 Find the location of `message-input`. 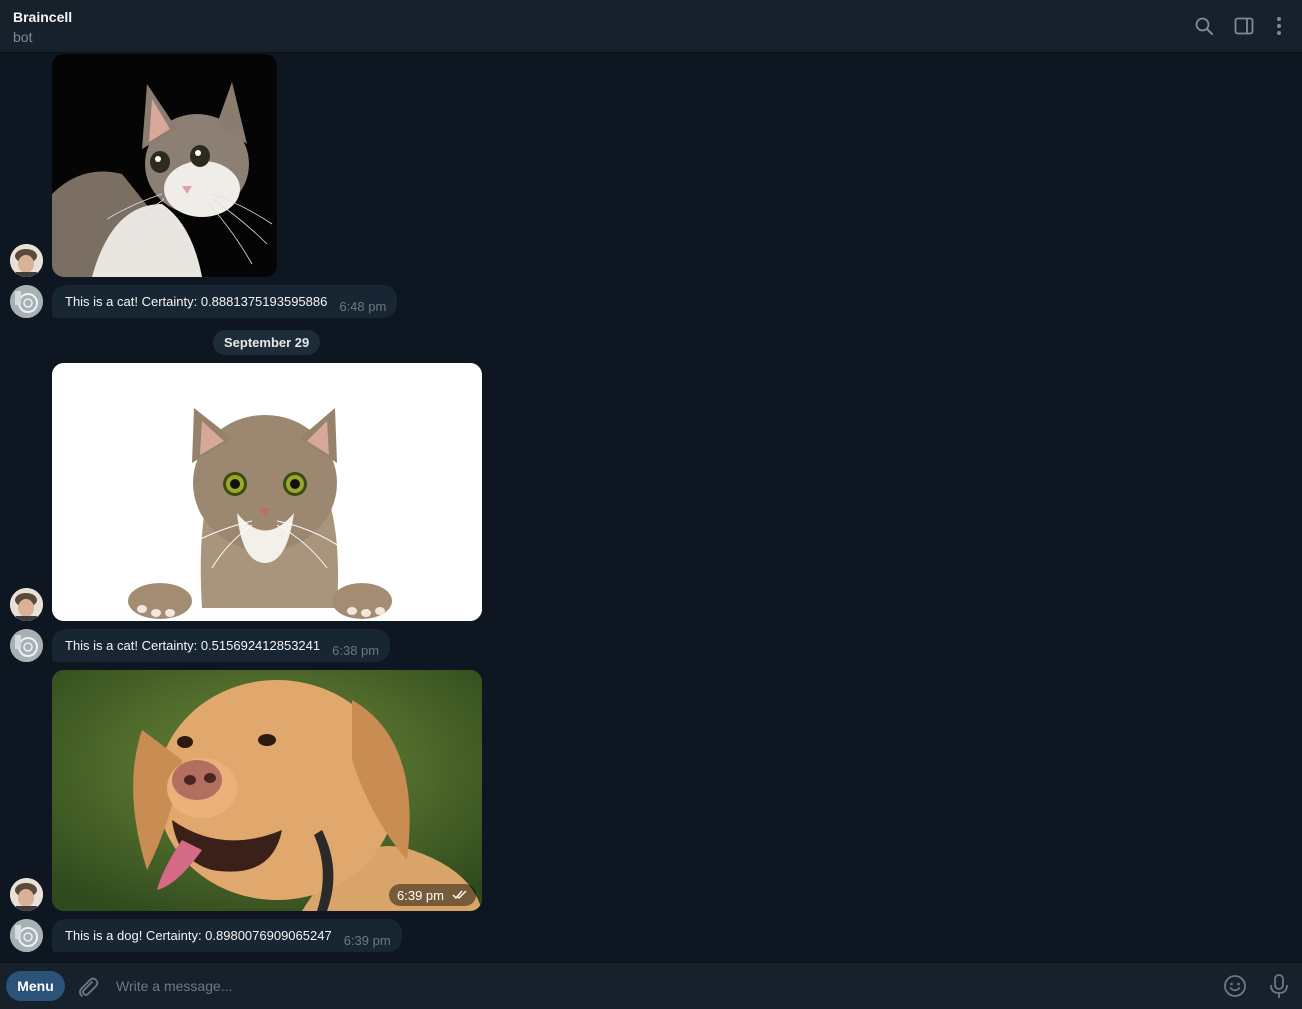

message-input is located at coordinates (661, 986).